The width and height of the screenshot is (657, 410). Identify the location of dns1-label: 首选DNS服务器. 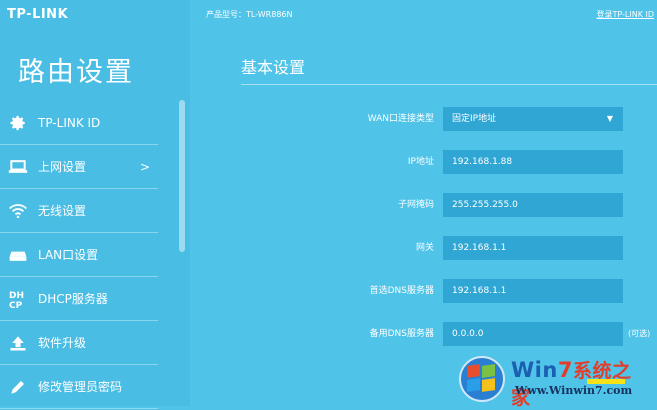
(401, 291).